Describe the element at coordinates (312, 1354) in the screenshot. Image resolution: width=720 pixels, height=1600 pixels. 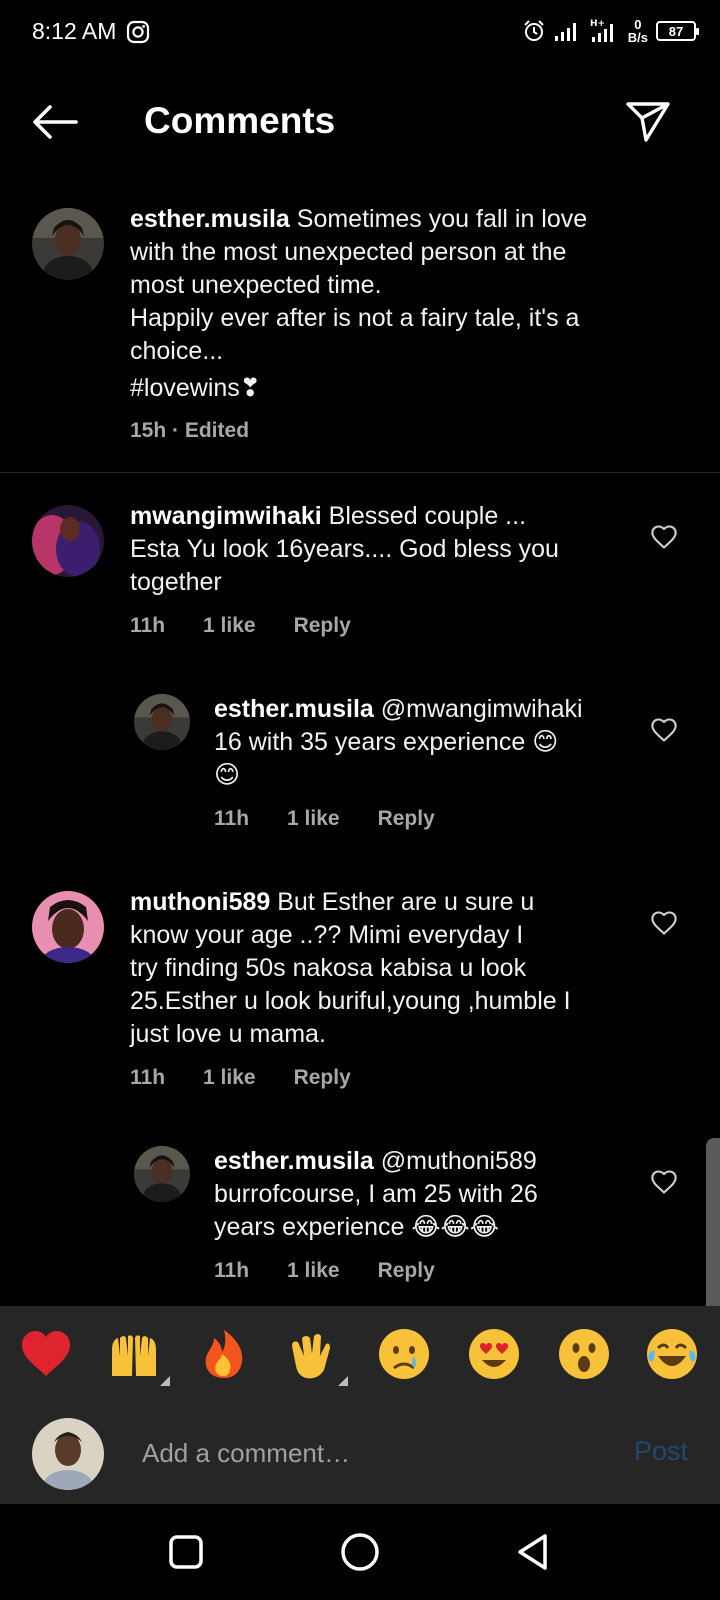
I see `emoji-clapping-hands` at that location.